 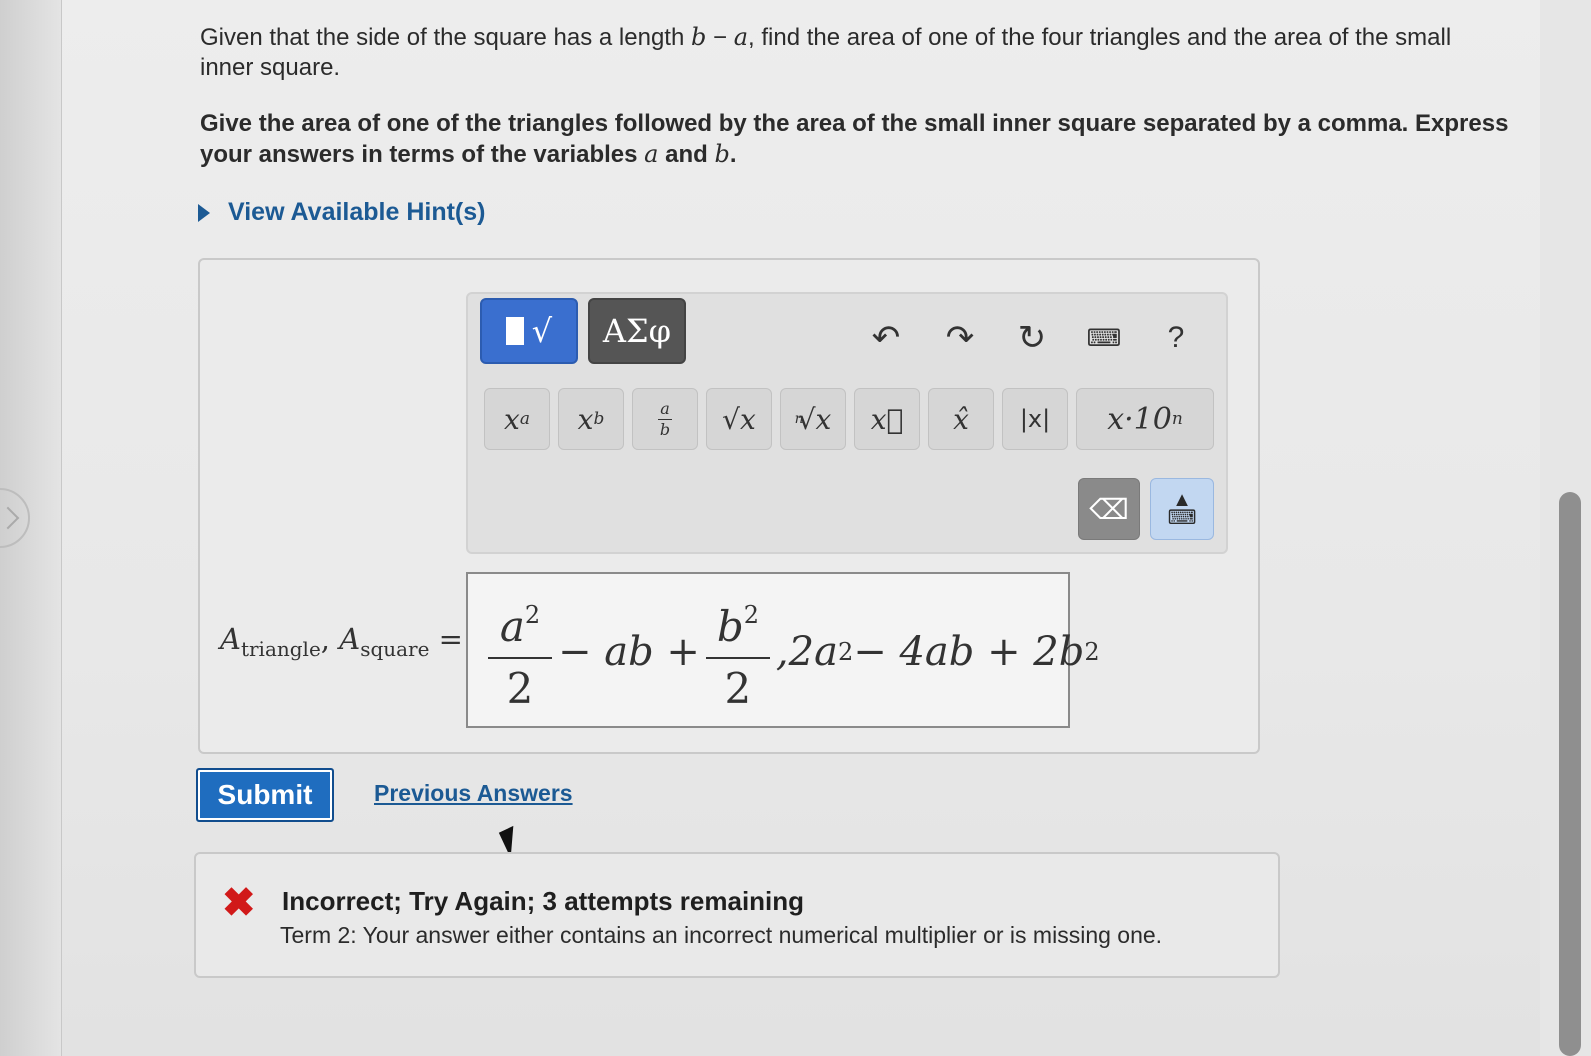 What do you see at coordinates (1139, 419) in the screenshot?
I see `scientific-notation-base: x·10` at bounding box center [1139, 419].